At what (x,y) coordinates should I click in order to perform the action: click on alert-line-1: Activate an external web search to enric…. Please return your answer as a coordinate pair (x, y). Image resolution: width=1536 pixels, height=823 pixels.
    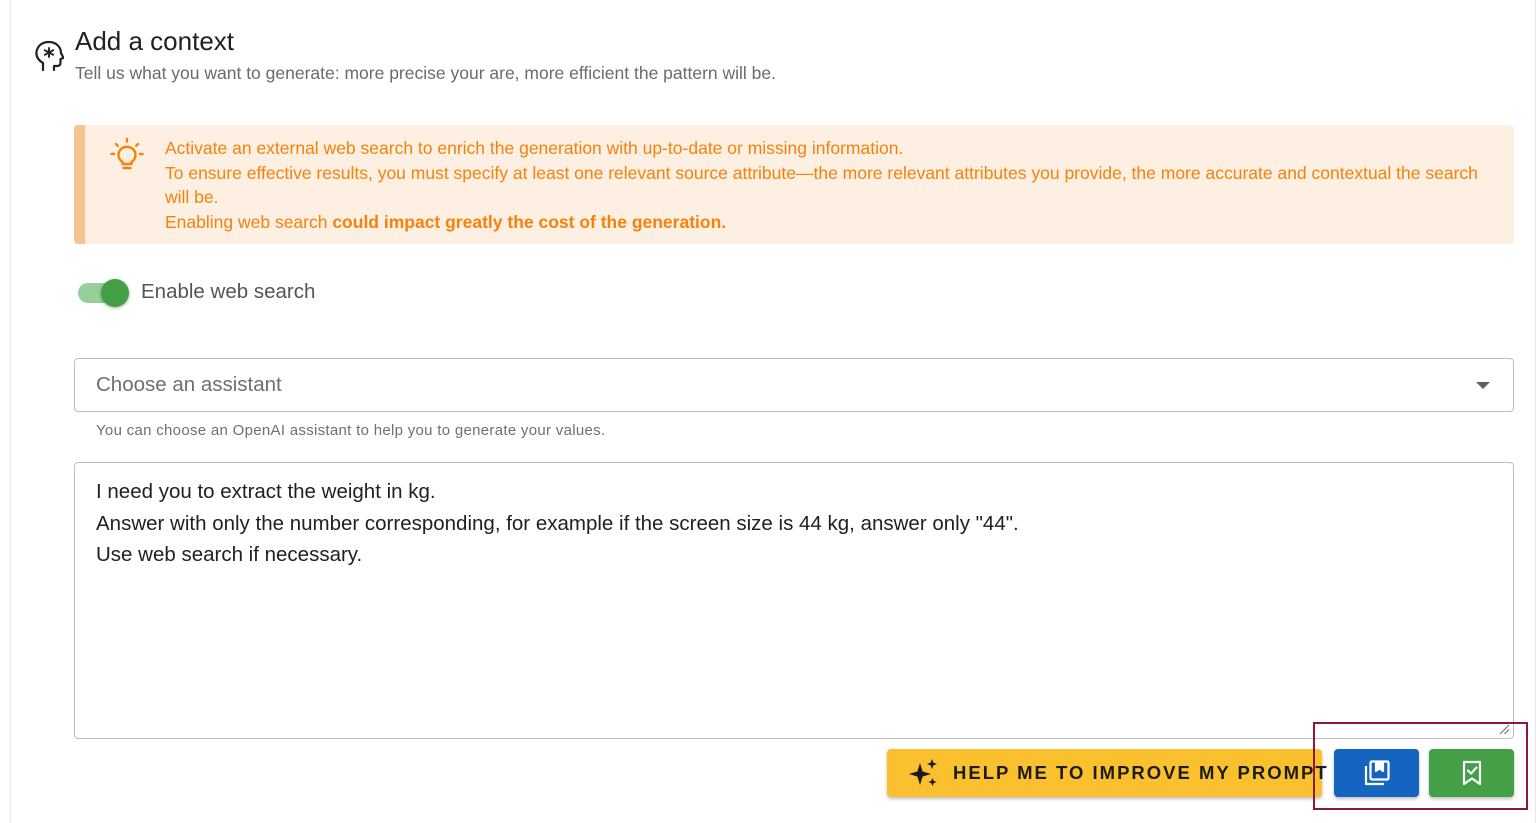
    Looking at the image, I should click on (534, 148).